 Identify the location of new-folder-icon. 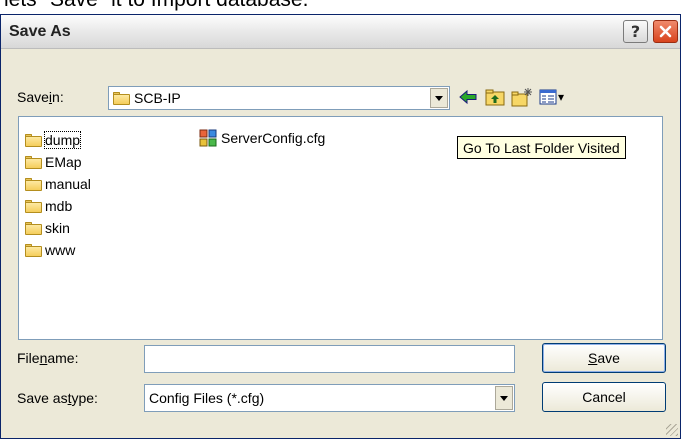
(521, 97).